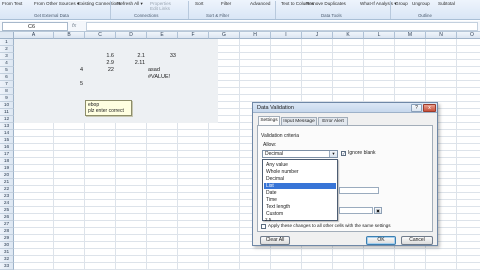  Describe the element at coordinates (300, 207) in the screenshot. I see `option-text-length: Text length` at that location.